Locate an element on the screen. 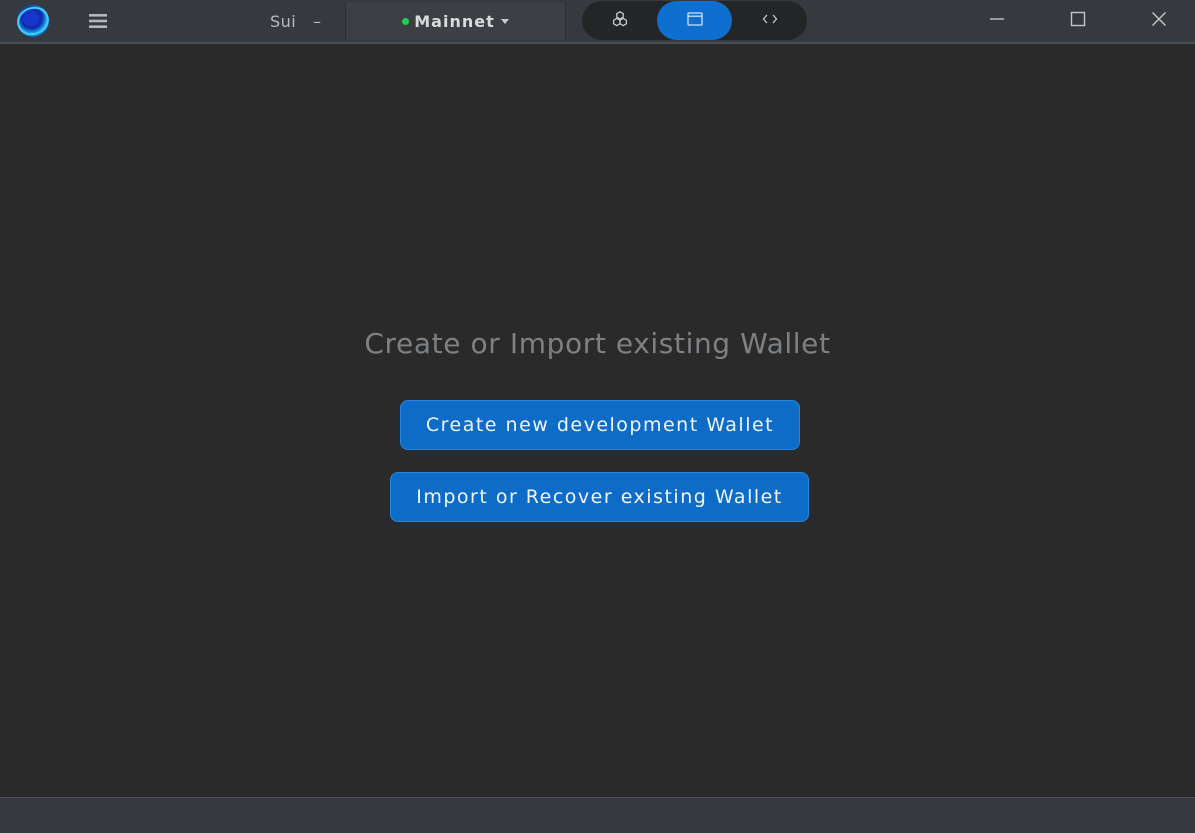 The width and height of the screenshot is (1195, 833). title-bar: Sui – Mainnet is located at coordinates (597, 22).